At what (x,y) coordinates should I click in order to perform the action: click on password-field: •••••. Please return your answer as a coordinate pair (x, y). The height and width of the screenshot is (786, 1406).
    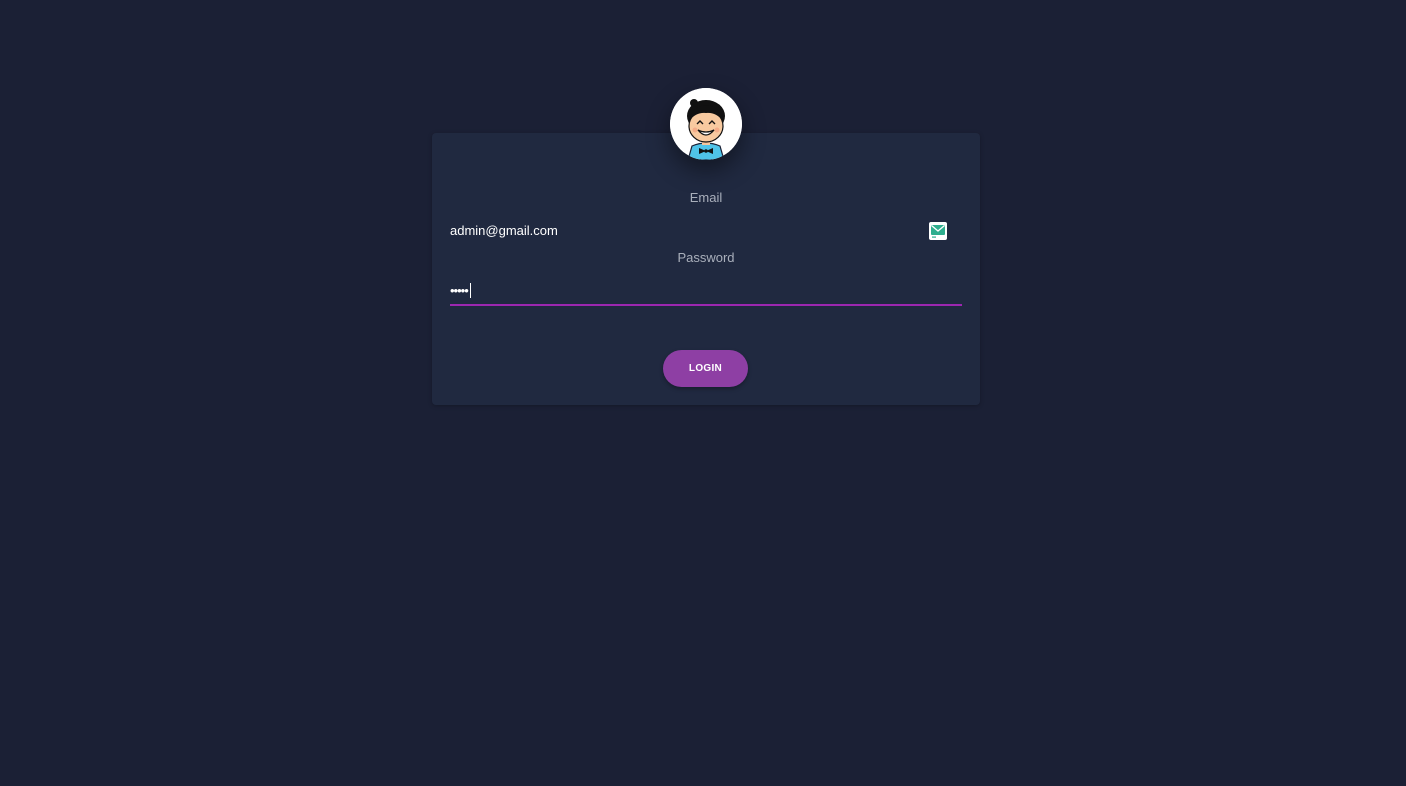
    Looking at the image, I should click on (706, 291).